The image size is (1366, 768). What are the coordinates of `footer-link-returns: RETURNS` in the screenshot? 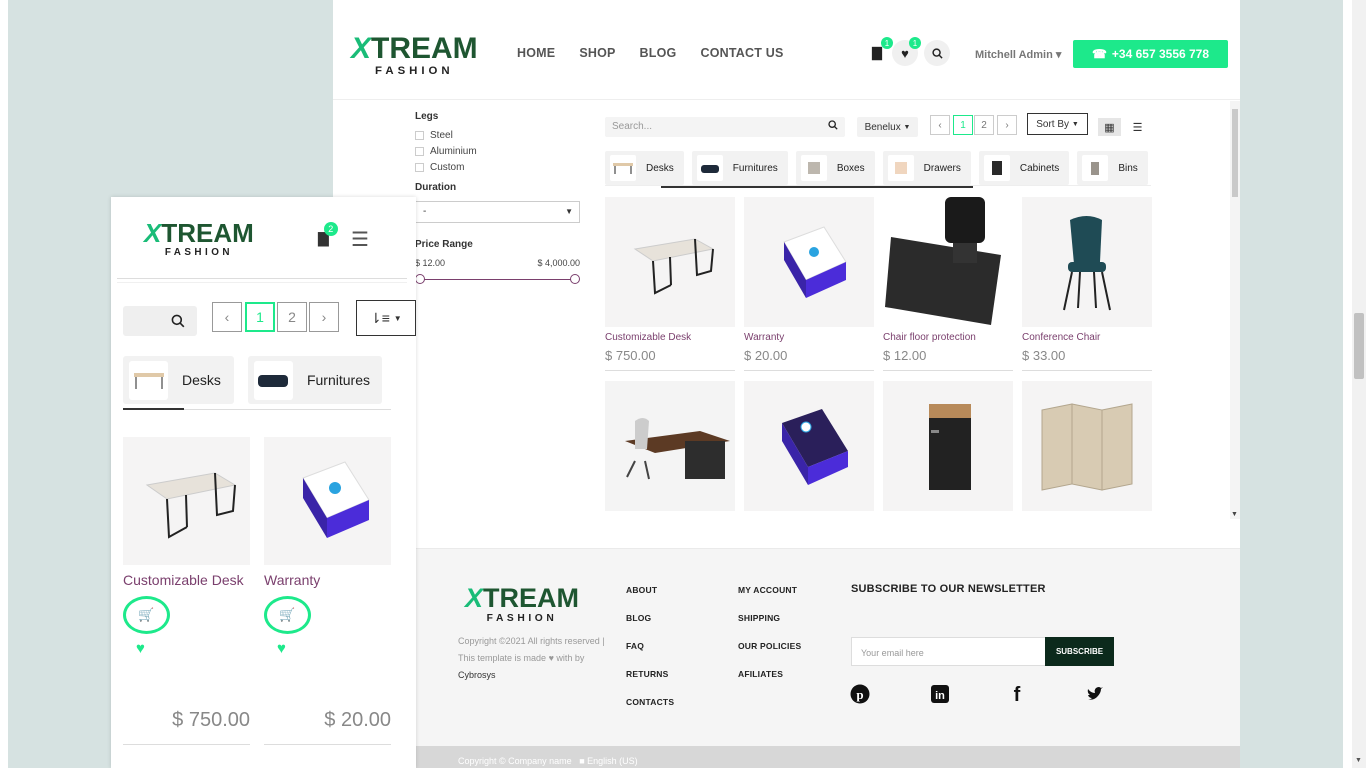 It's located at (650, 674).